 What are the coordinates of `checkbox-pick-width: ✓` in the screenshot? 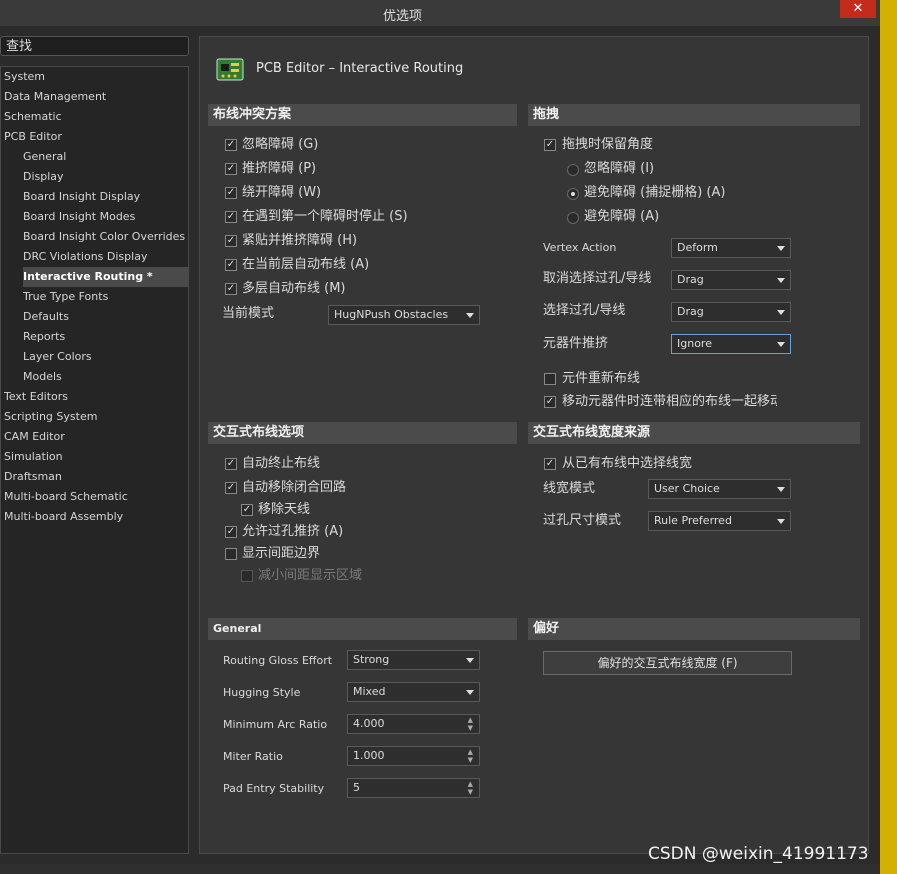 It's located at (550, 464).